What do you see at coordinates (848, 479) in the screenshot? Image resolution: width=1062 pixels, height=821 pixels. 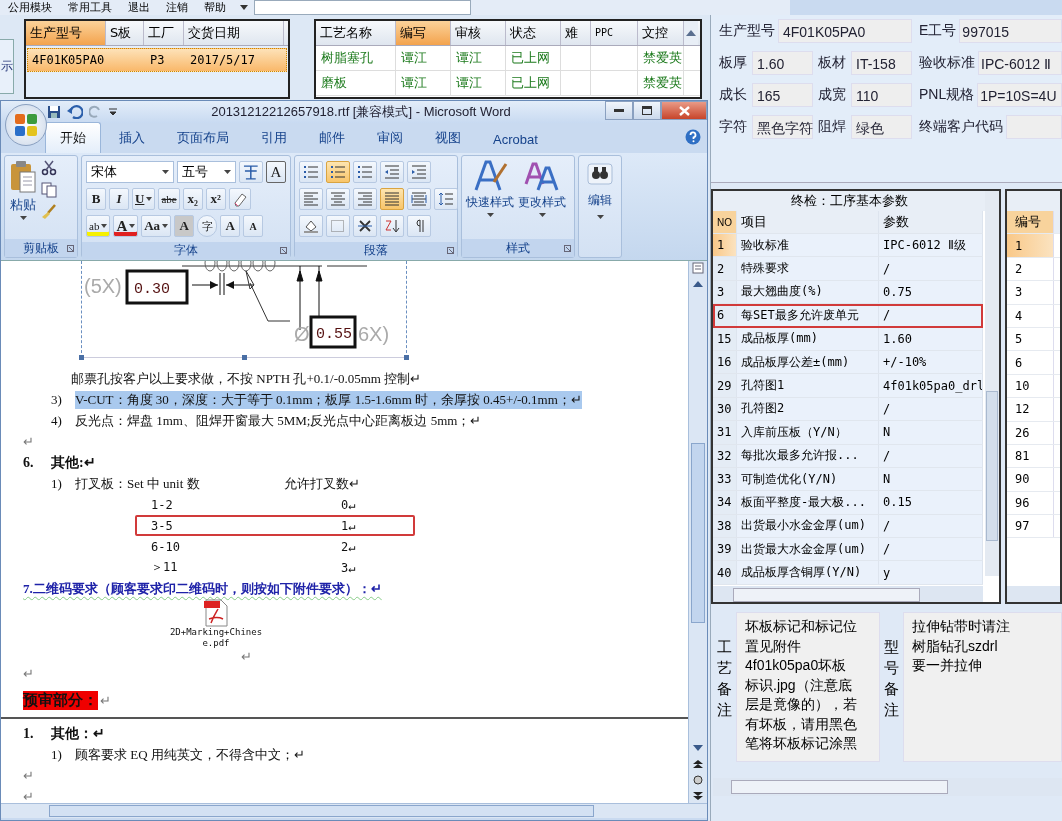 I see `table-row: 33 可制造优化(Y/N) N` at bounding box center [848, 479].